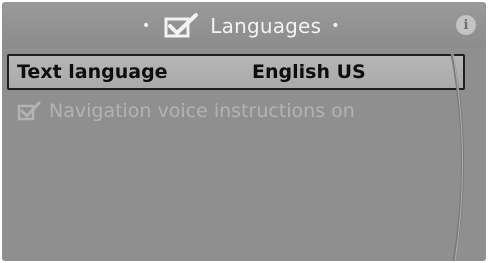 This screenshot has height=263, width=488. I want to click on text-language-label: Text language, so click(92, 72).